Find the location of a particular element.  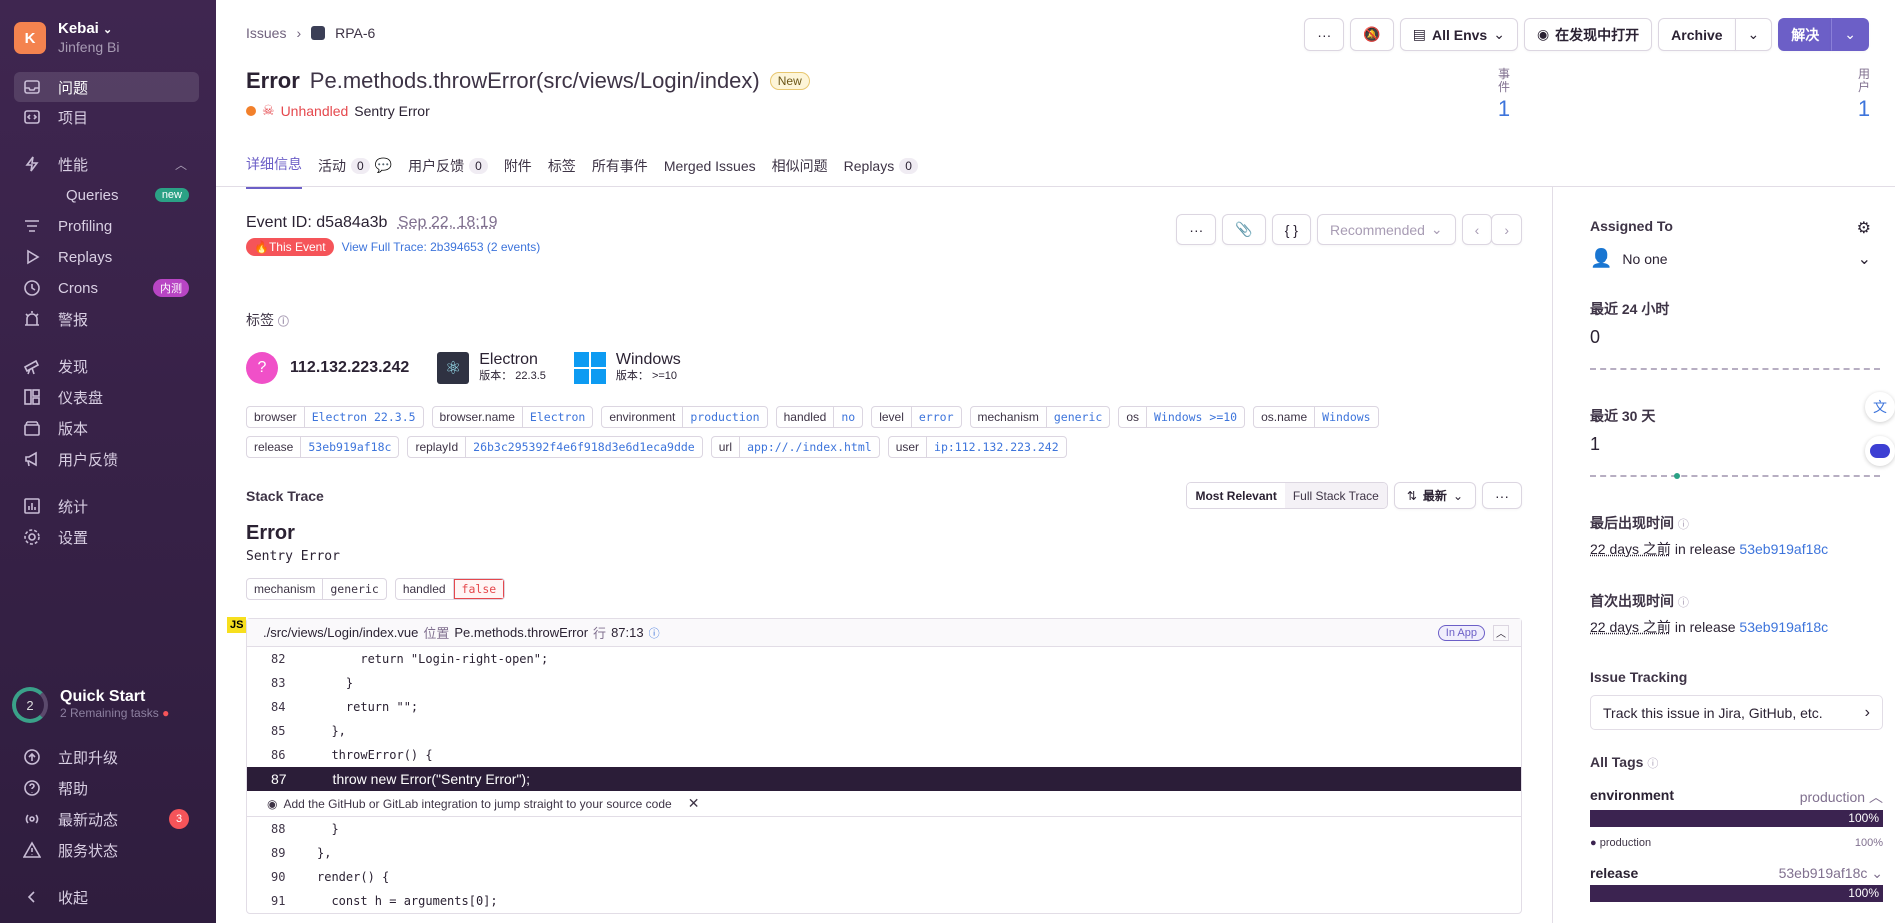

tag-pill: release 53eb919af18c is located at coordinates (323, 447).